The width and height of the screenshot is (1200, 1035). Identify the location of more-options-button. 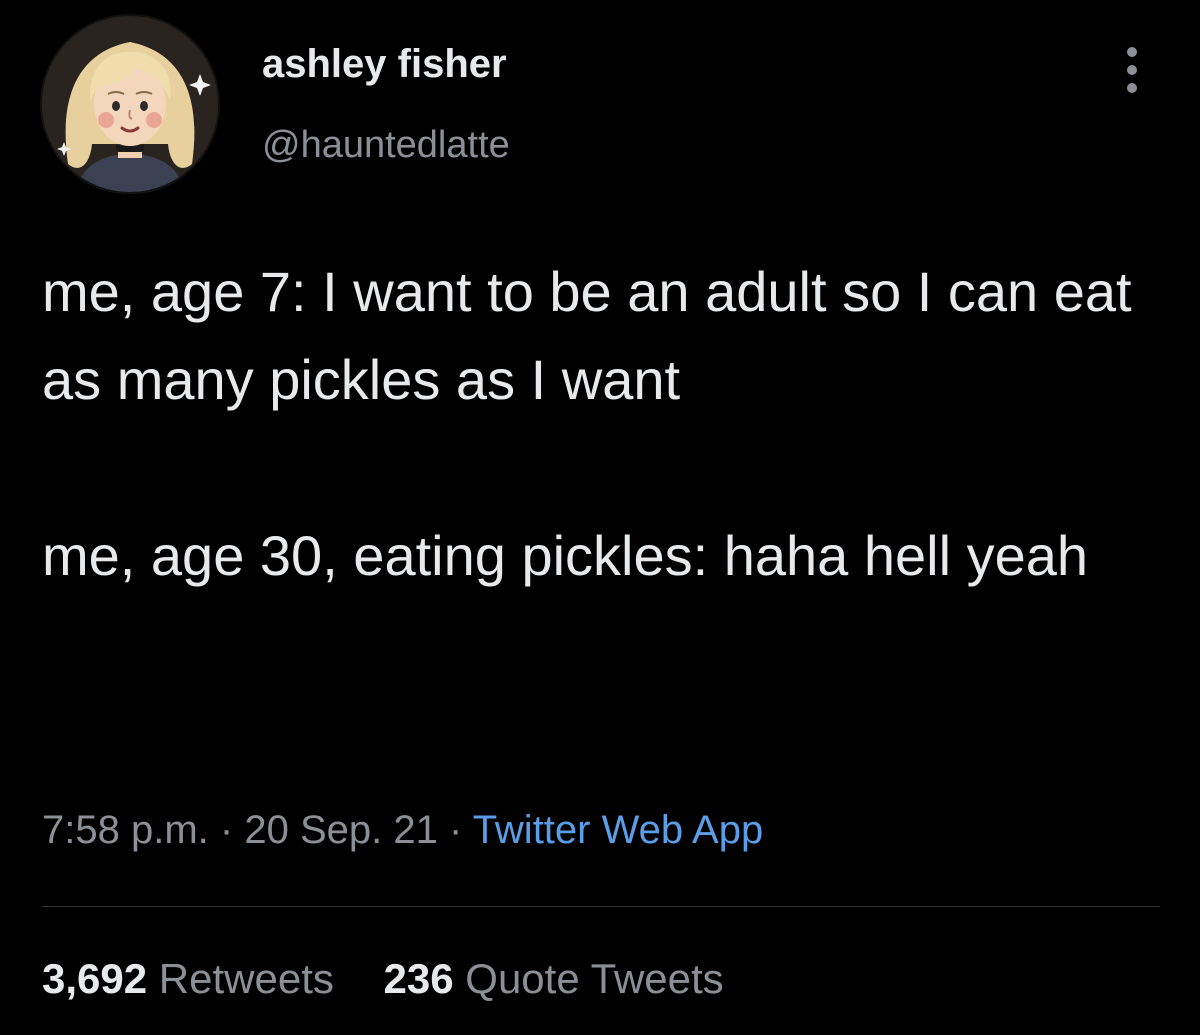
(1132, 70).